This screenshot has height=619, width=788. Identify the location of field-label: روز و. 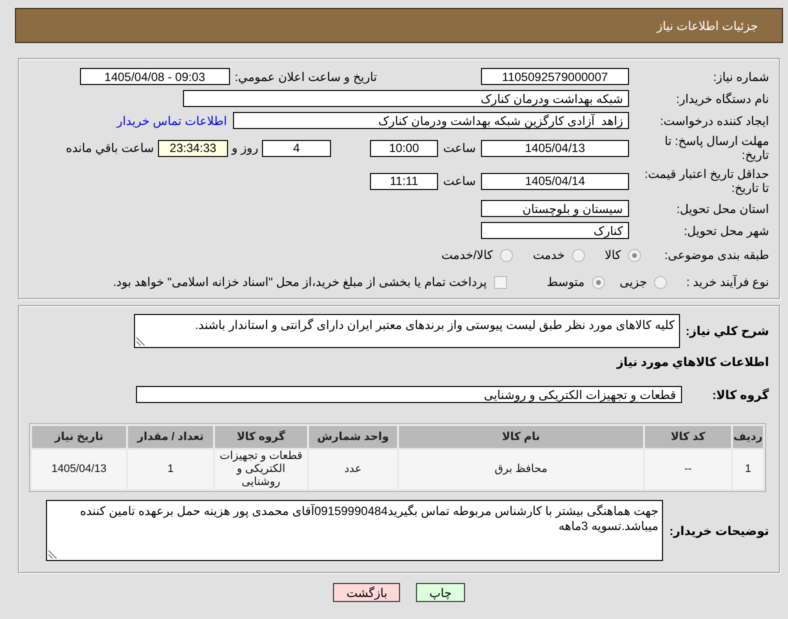
(245, 148).